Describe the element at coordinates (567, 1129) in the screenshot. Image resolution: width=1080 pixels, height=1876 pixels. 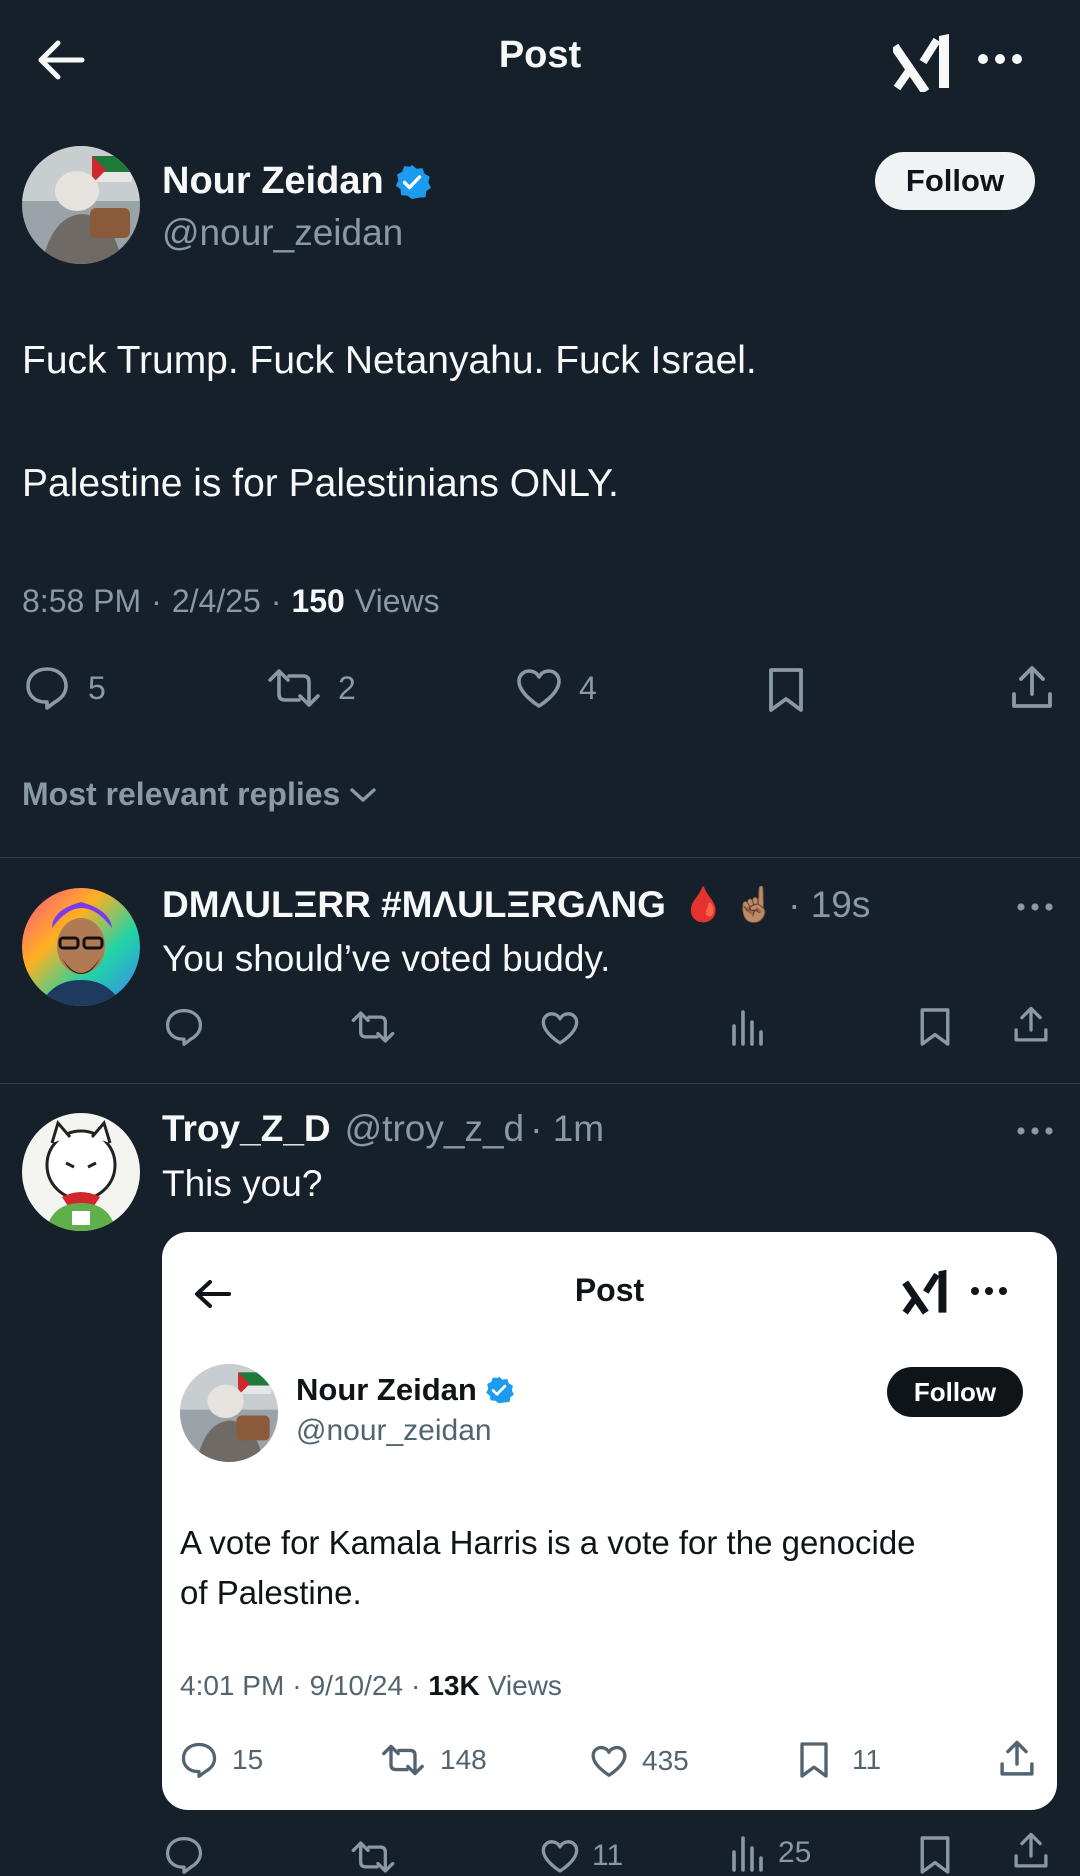
I see `reply-time: · 1m` at that location.